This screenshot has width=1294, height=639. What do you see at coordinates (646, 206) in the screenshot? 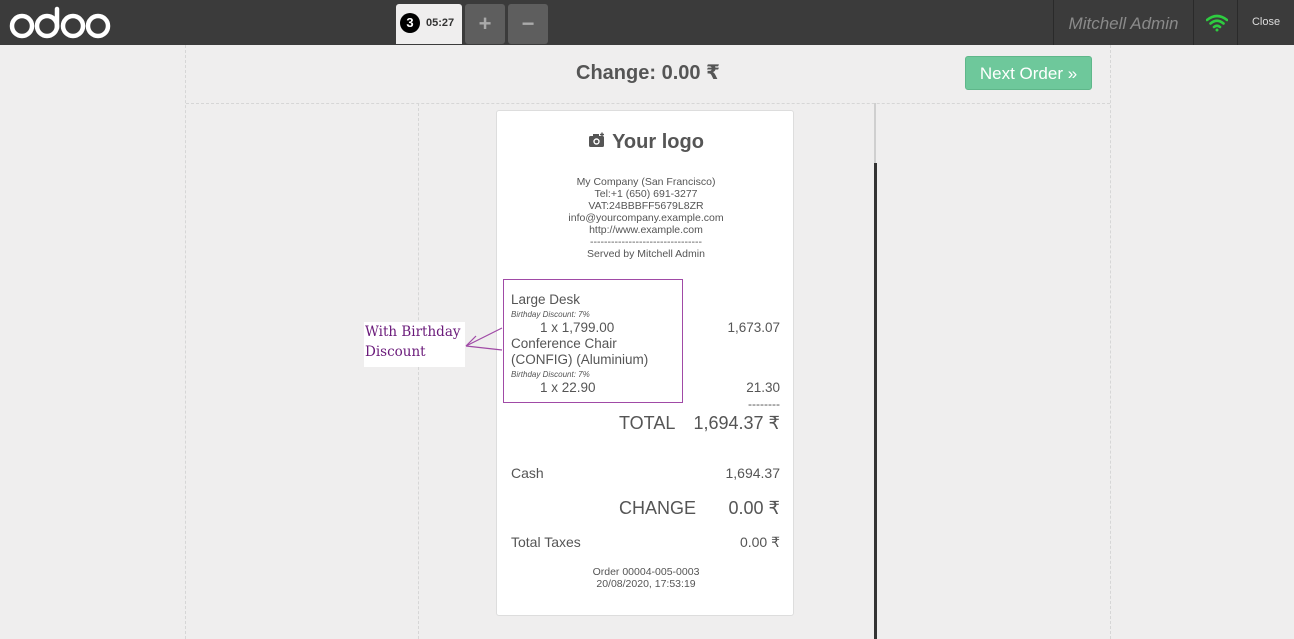
I see `company-vat: VAT:24BBBFF5679L8ZR` at bounding box center [646, 206].